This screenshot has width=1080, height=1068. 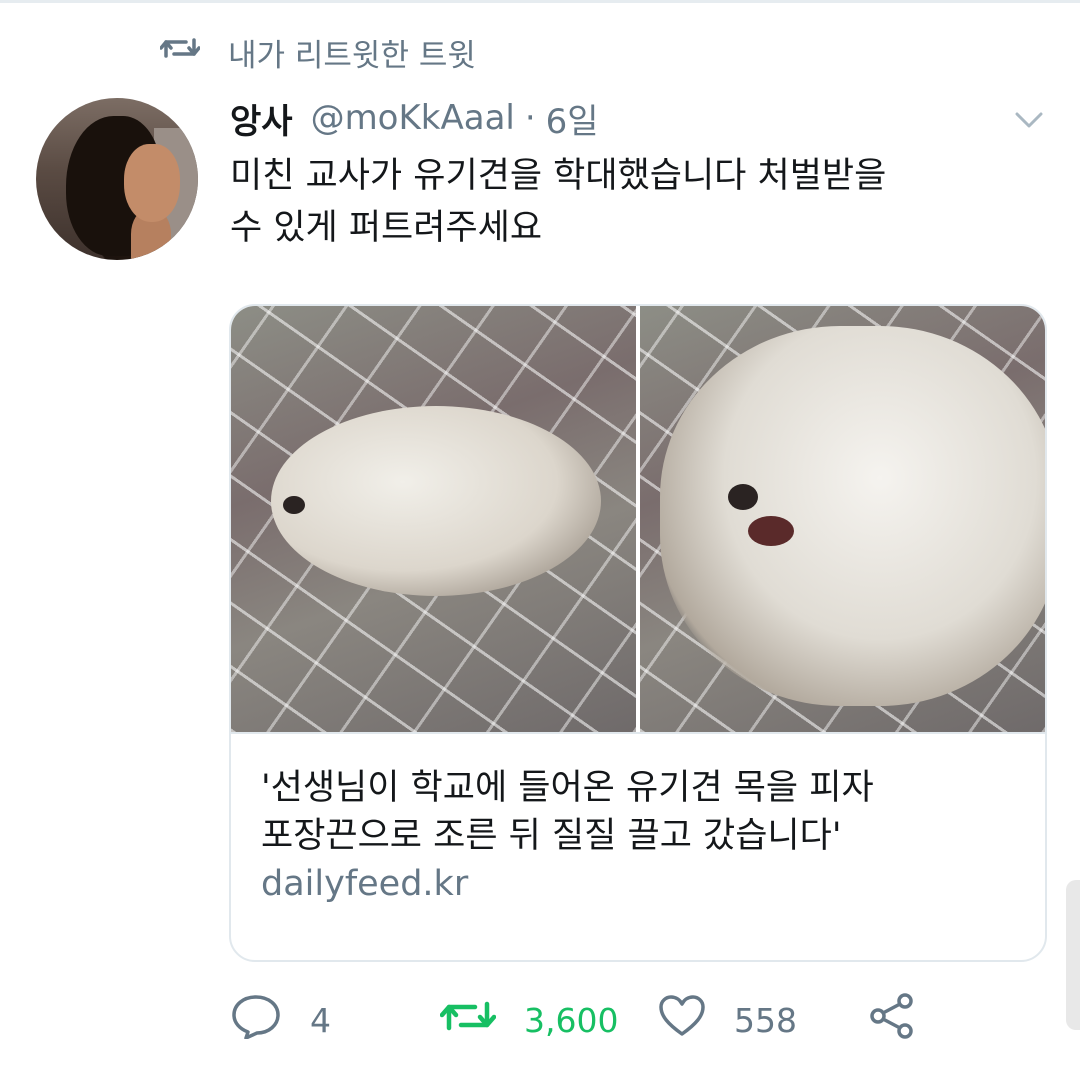 What do you see at coordinates (117, 179) in the screenshot?
I see `avatar` at bounding box center [117, 179].